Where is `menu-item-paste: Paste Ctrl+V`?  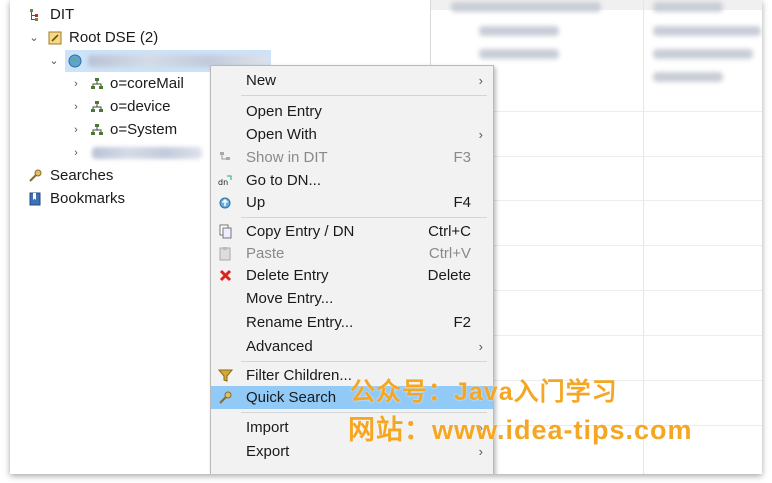 menu-item-paste: Paste Ctrl+V is located at coordinates (352, 253).